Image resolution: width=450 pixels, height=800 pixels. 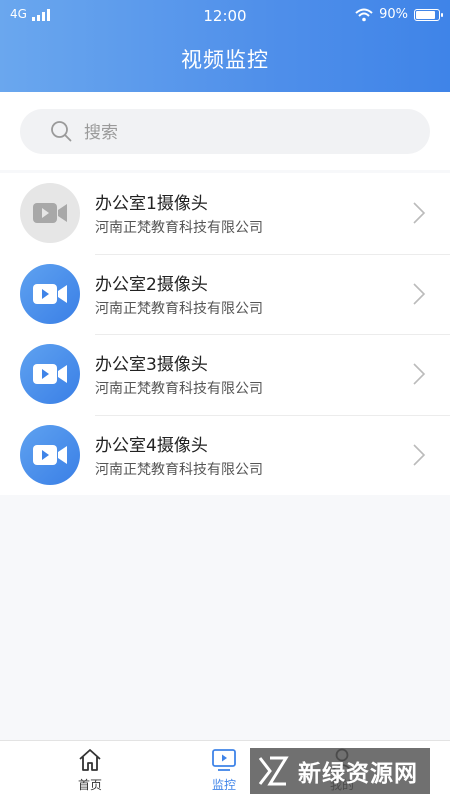 I want to click on search-box, so click(x=225, y=132).